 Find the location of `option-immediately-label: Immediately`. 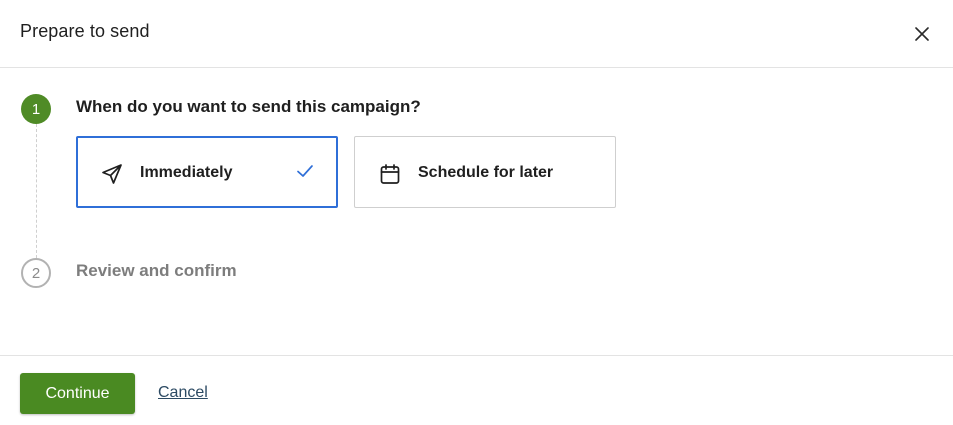

option-immediately-label: Immediately is located at coordinates (186, 172).